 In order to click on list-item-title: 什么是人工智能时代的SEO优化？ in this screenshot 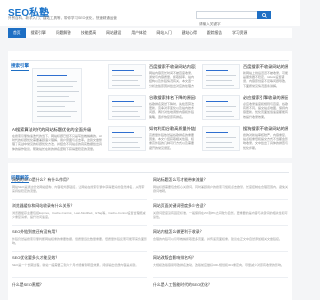, I will do `click(220, 285)`.